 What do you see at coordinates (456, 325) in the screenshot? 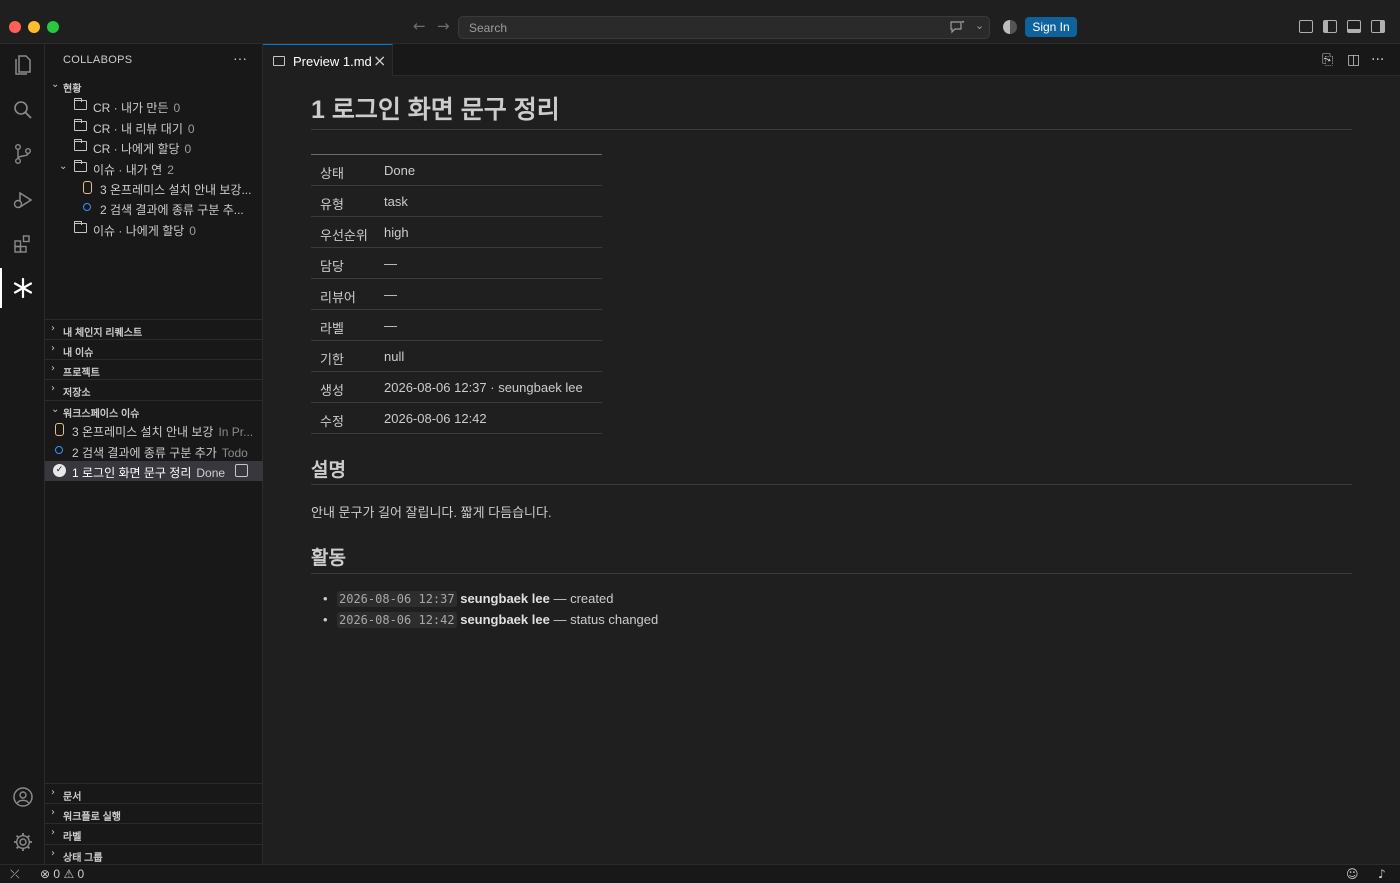
I see `table-row: 라벨 —` at bounding box center [456, 325].